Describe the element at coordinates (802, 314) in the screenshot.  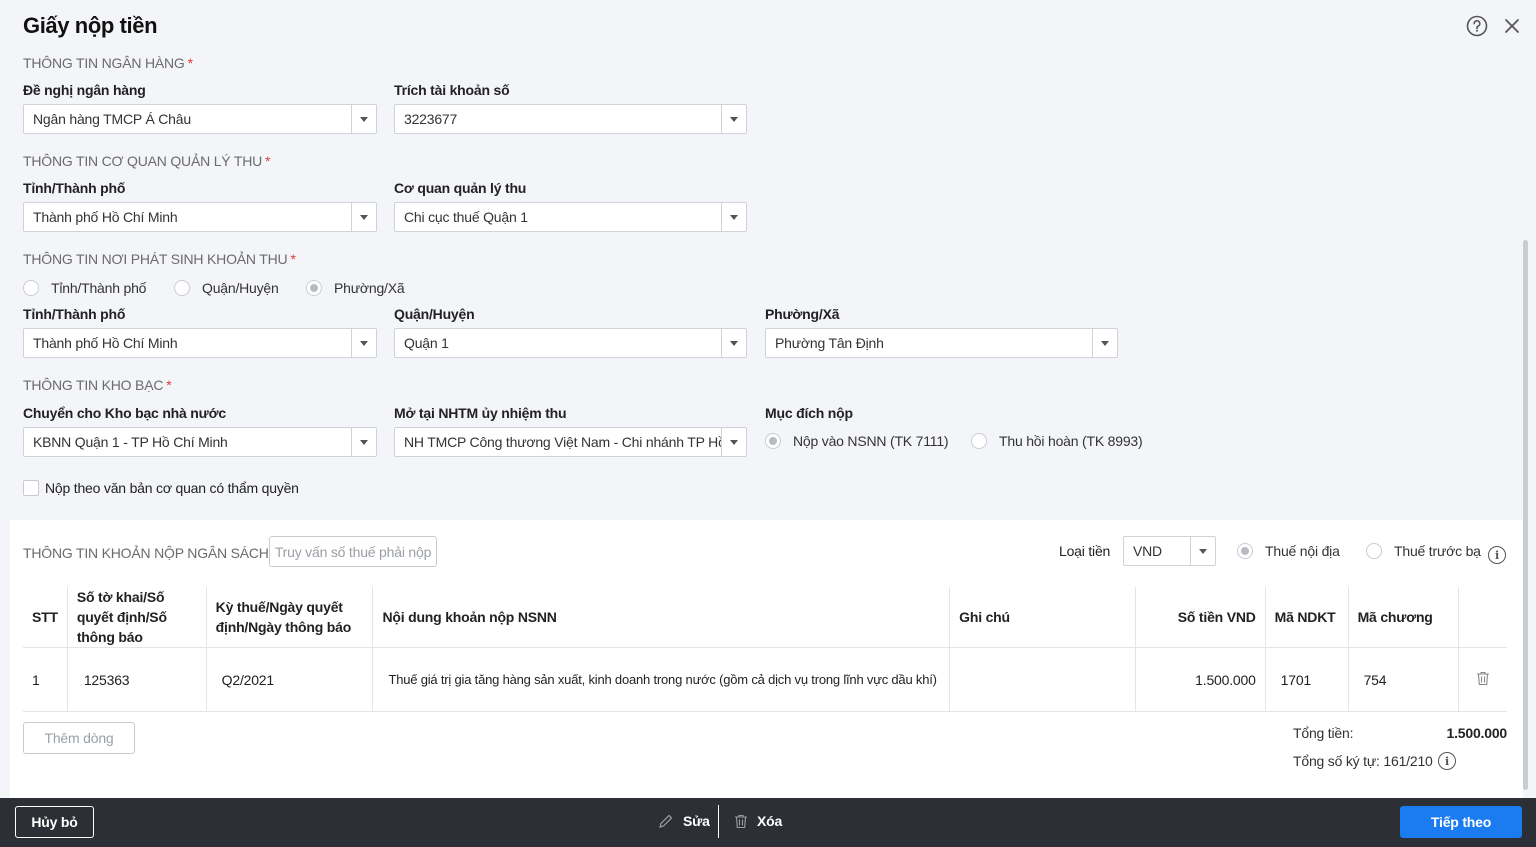
I see `origin-ward-label: Phường/Xã` at that location.